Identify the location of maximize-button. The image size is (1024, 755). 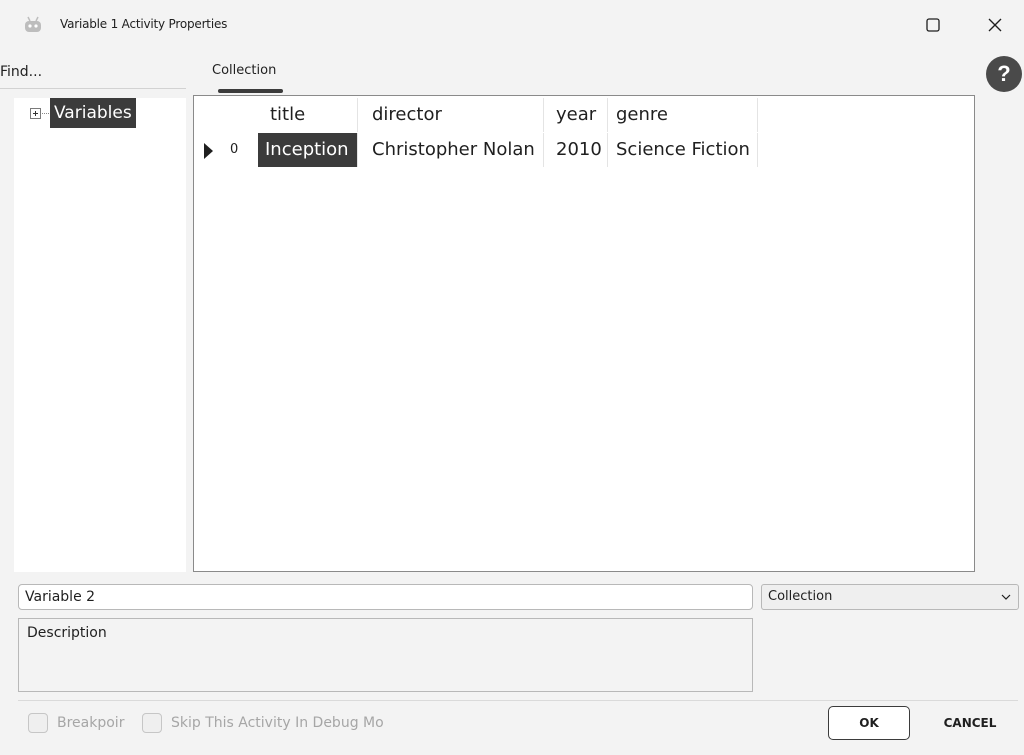
(933, 25).